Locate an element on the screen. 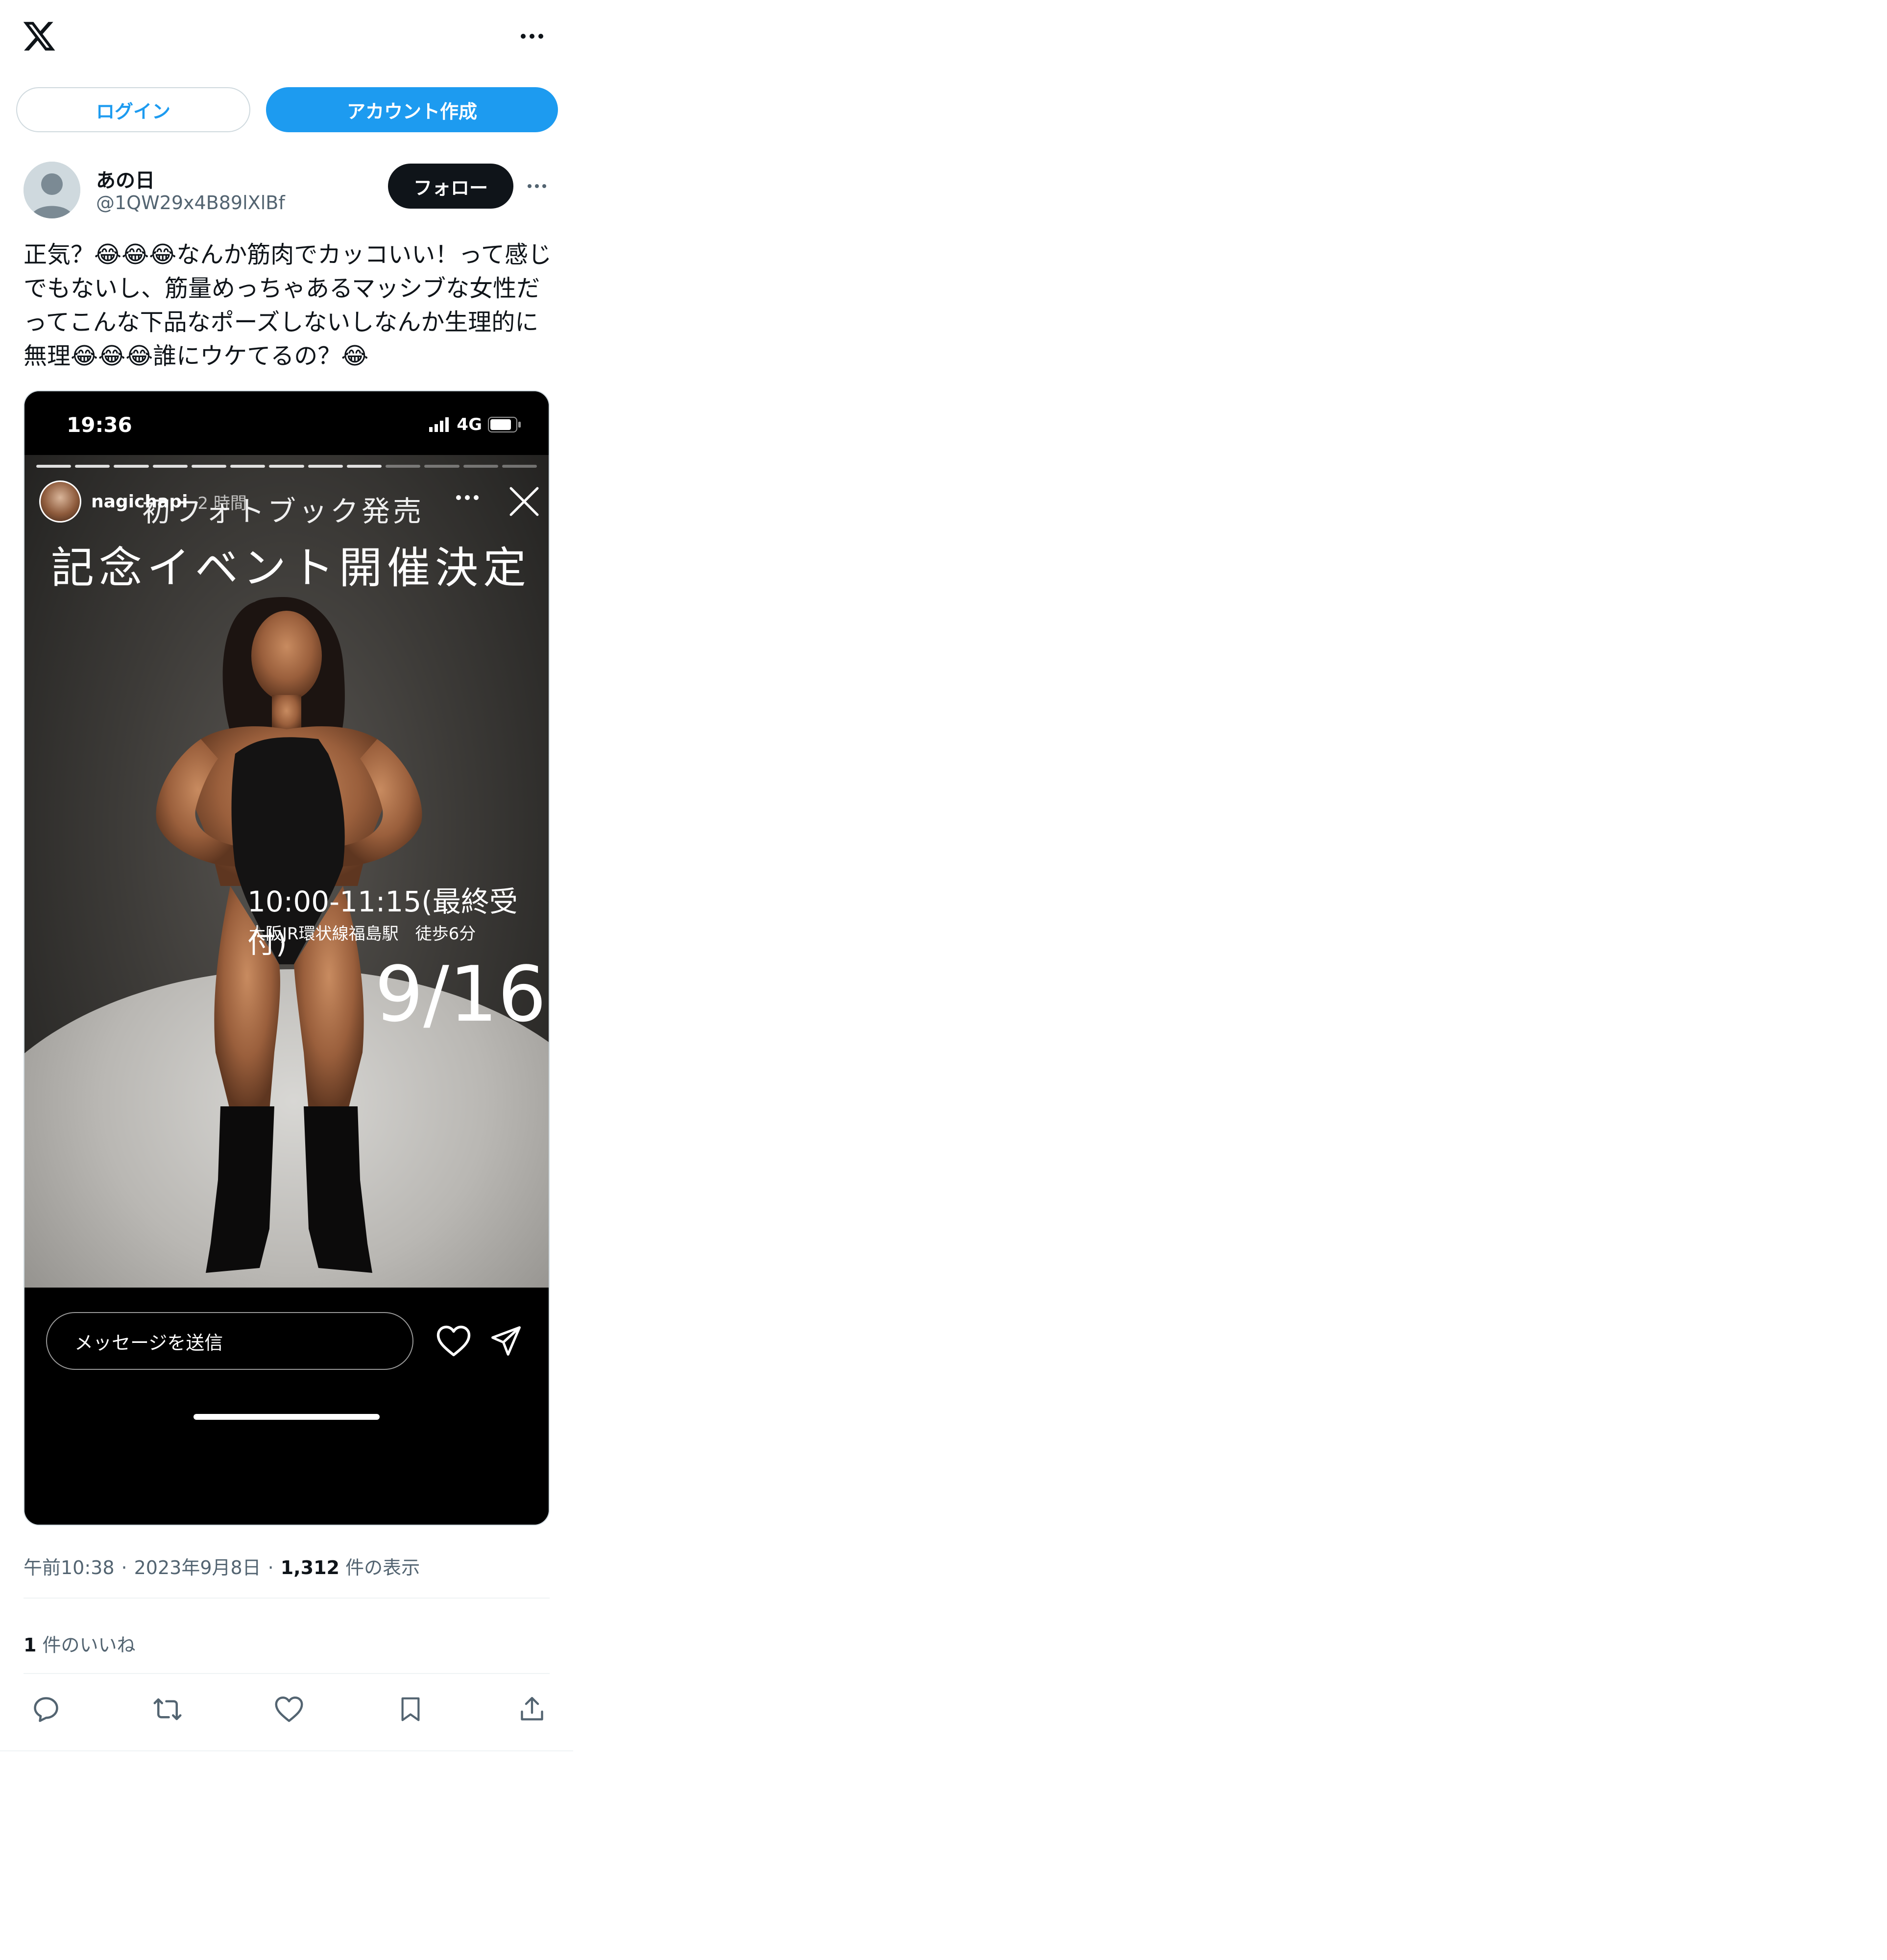  message-input: メッセージを送信 is located at coordinates (229, 1341).